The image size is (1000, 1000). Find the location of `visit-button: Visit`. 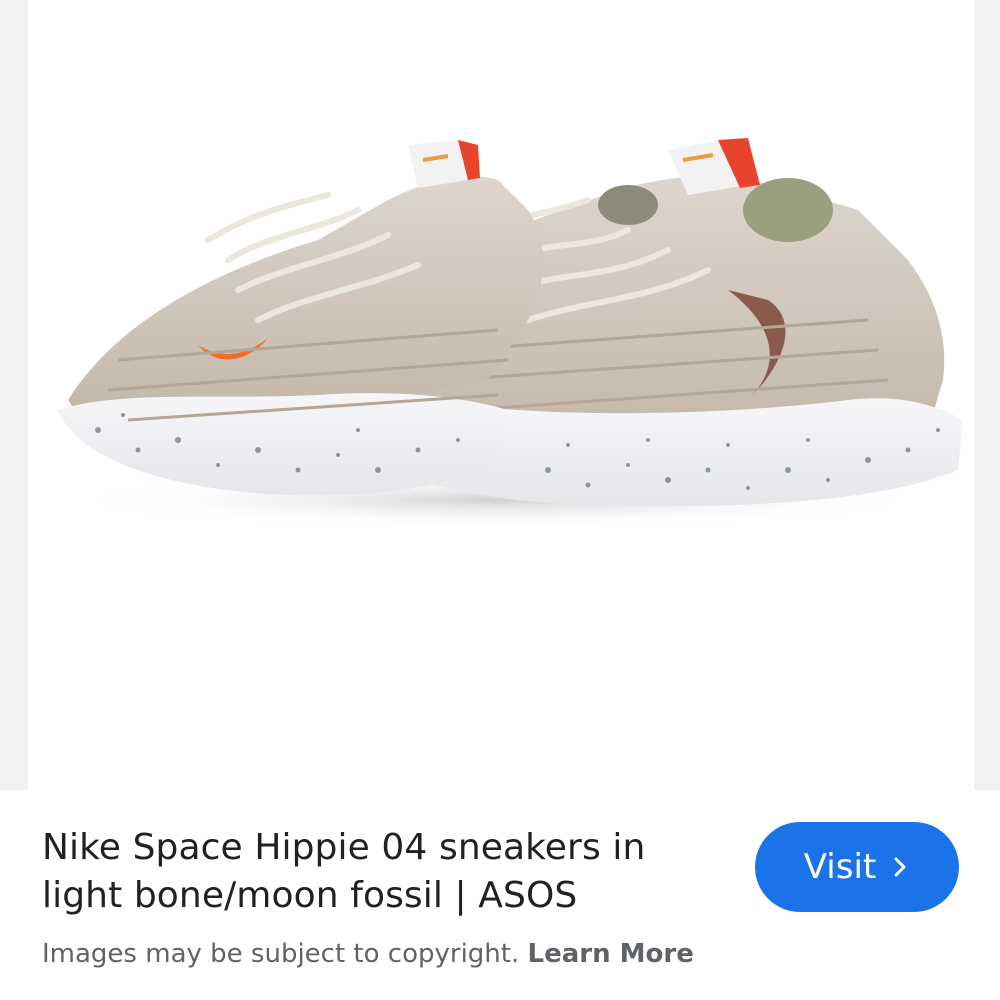

visit-button: Visit is located at coordinates (857, 867).